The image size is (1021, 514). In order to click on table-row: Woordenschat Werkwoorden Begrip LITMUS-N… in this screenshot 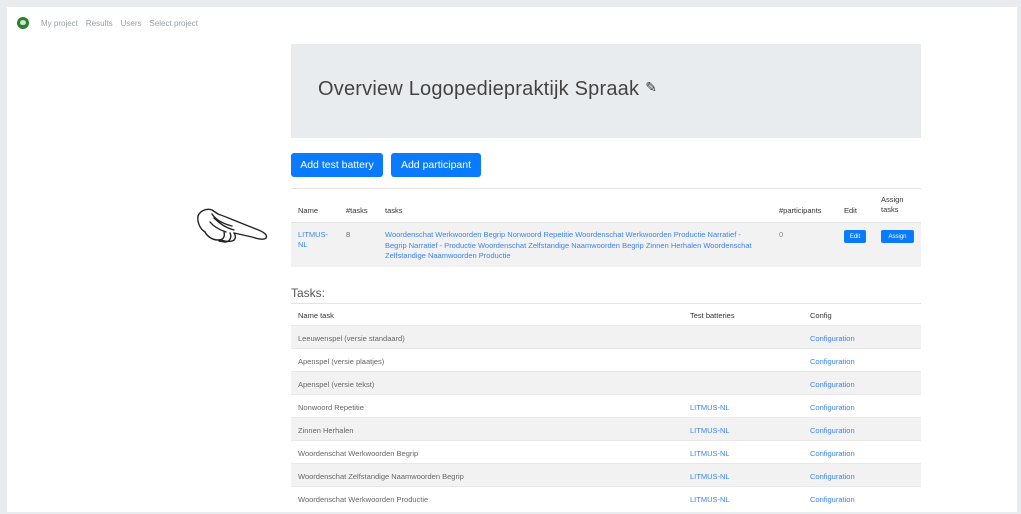, I will do `click(606, 452)`.